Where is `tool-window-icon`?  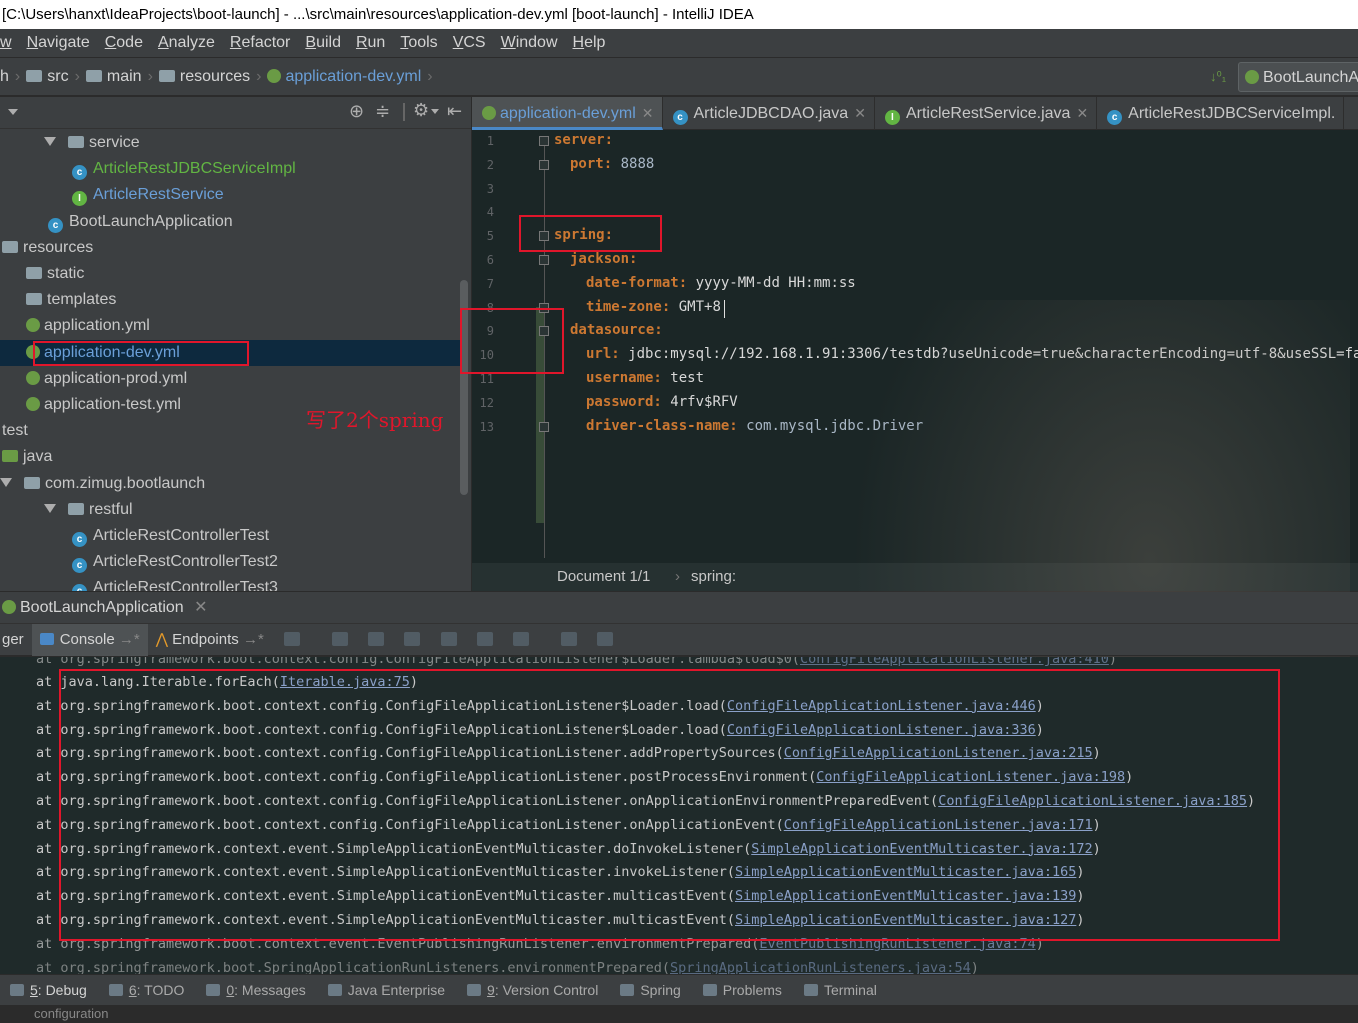
tool-window-icon is located at coordinates (810, 990).